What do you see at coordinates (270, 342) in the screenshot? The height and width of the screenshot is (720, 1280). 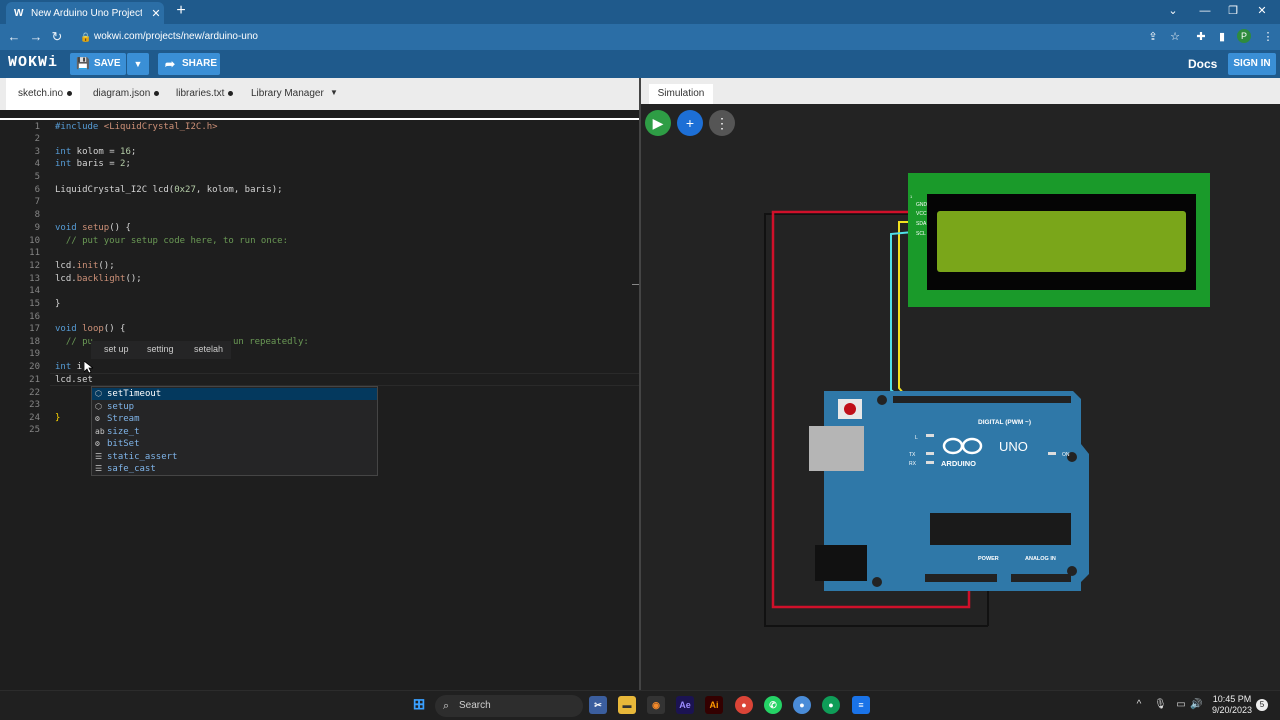 I see `code-comment: un repeatedly:` at bounding box center [270, 342].